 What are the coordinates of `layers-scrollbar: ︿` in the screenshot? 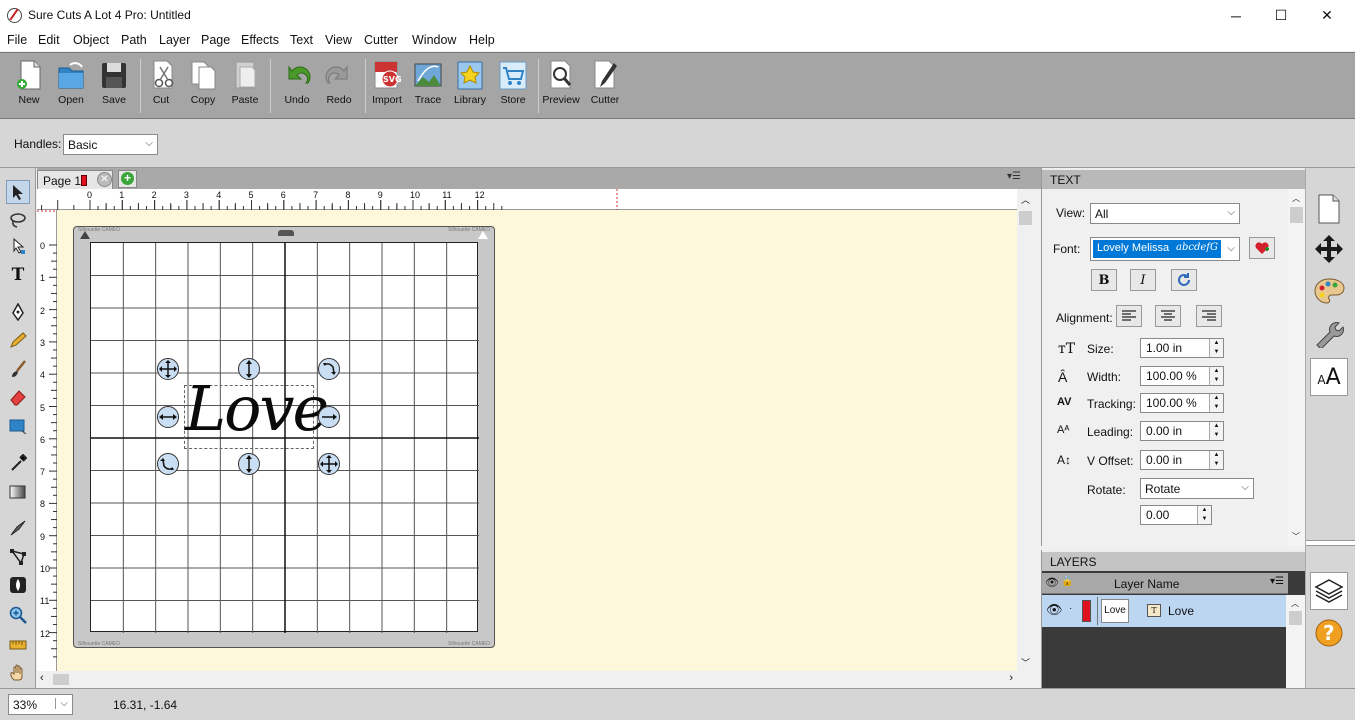 It's located at (1295, 641).